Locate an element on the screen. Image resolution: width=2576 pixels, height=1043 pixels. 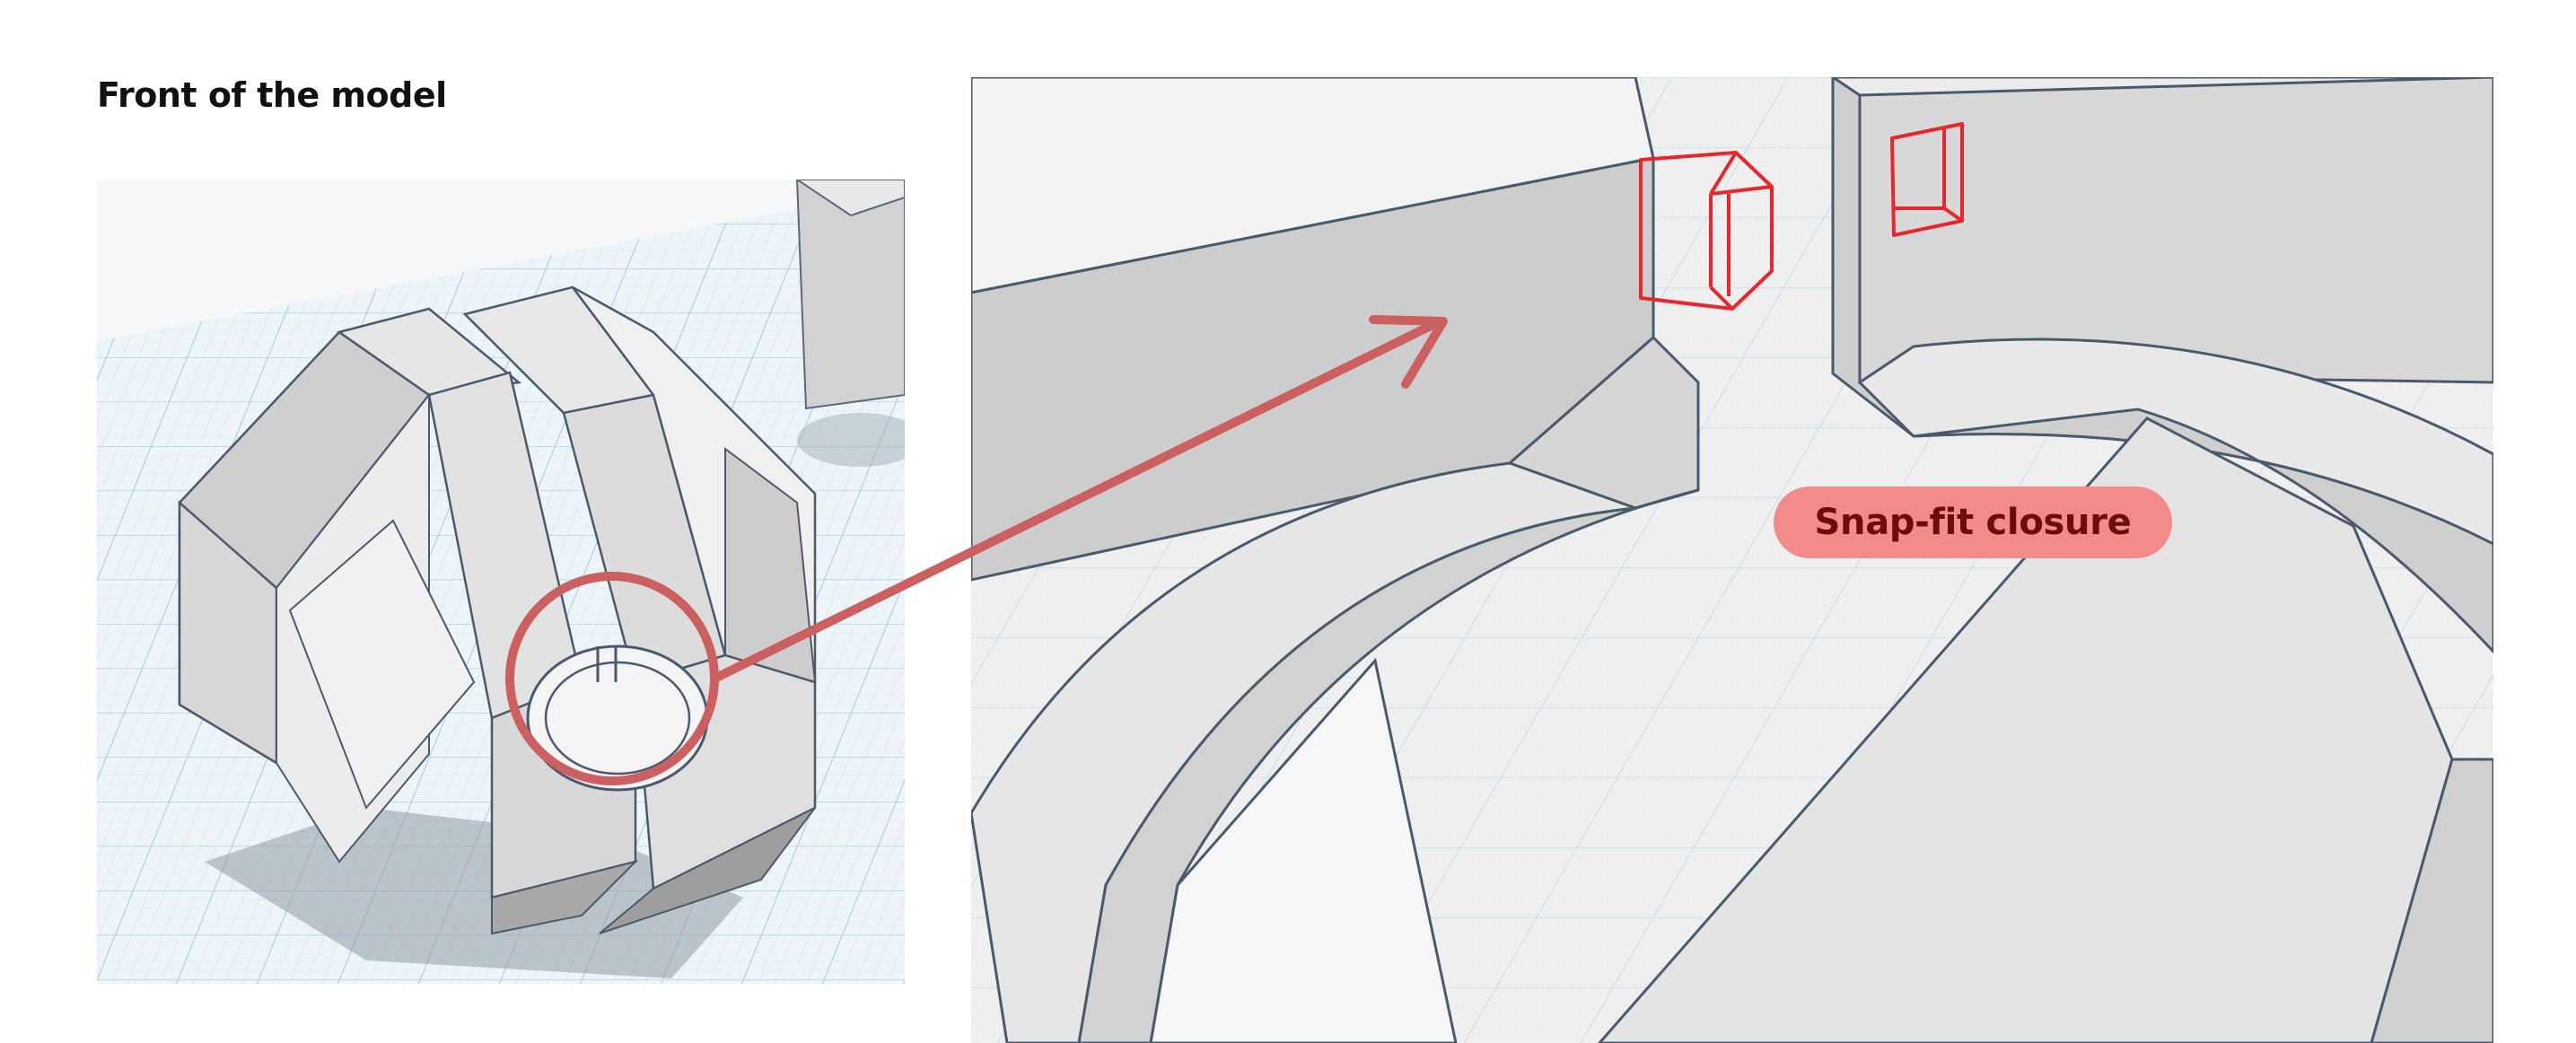
callout-badge: Snap-fit closure is located at coordinates (1973, 522).